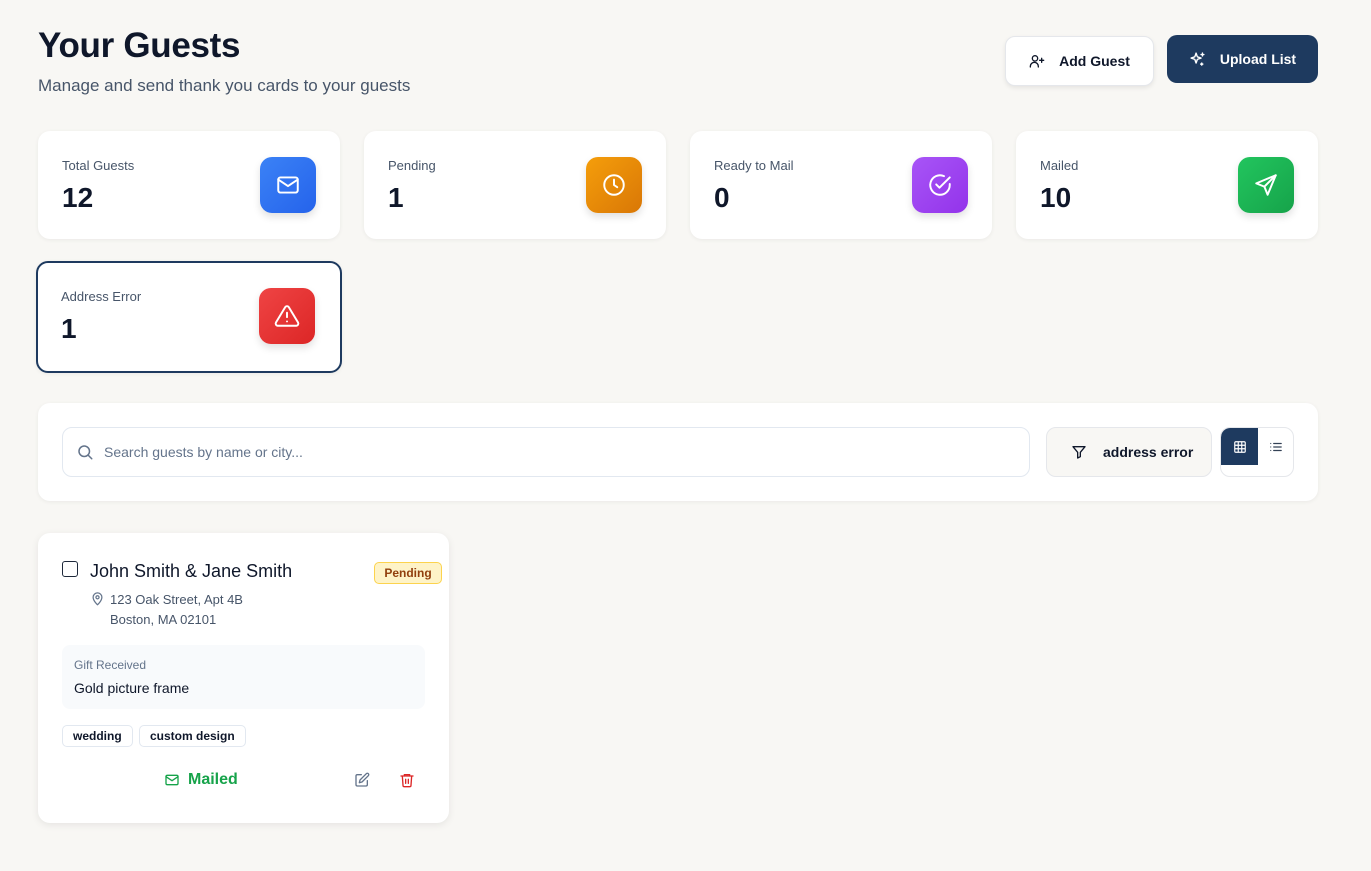  What do you see at coordinates (1148, 452) in the screenshot?
I see `filter-label: address error` at bounding box center [1148, 452].